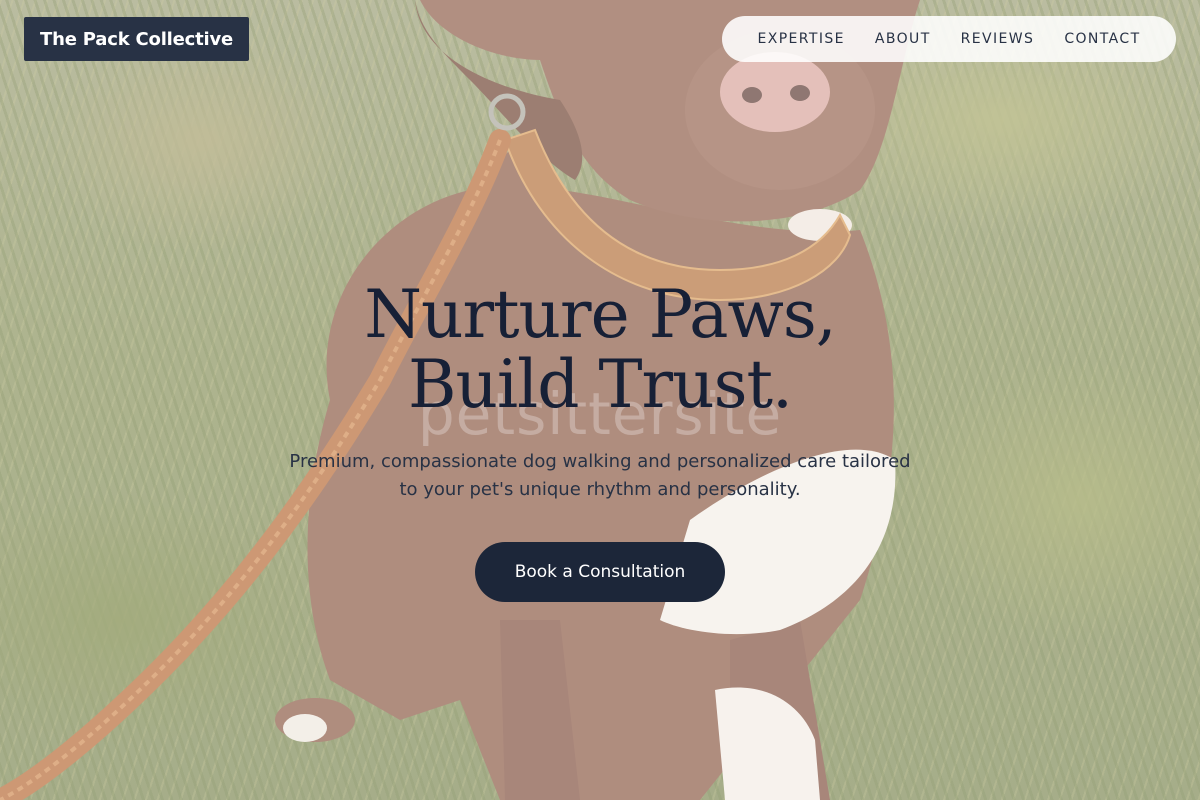 This screenshot has width=1200, height=800. I want to click on book-consultation-button: Book a Consultation, so click(600, 572).